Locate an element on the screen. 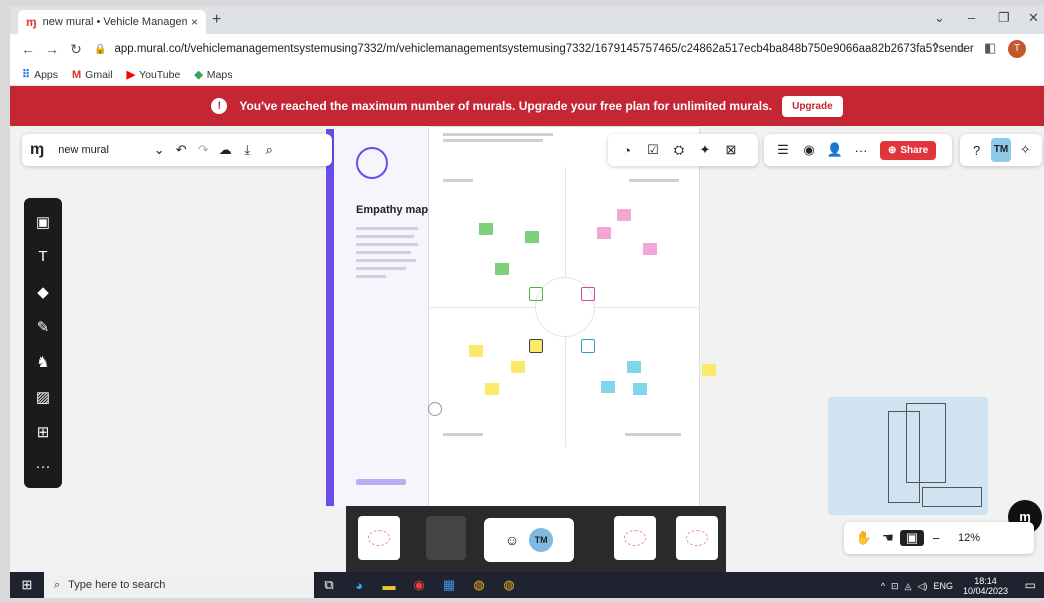  export-icon: ⤓ is located at coordinates (247, 150).